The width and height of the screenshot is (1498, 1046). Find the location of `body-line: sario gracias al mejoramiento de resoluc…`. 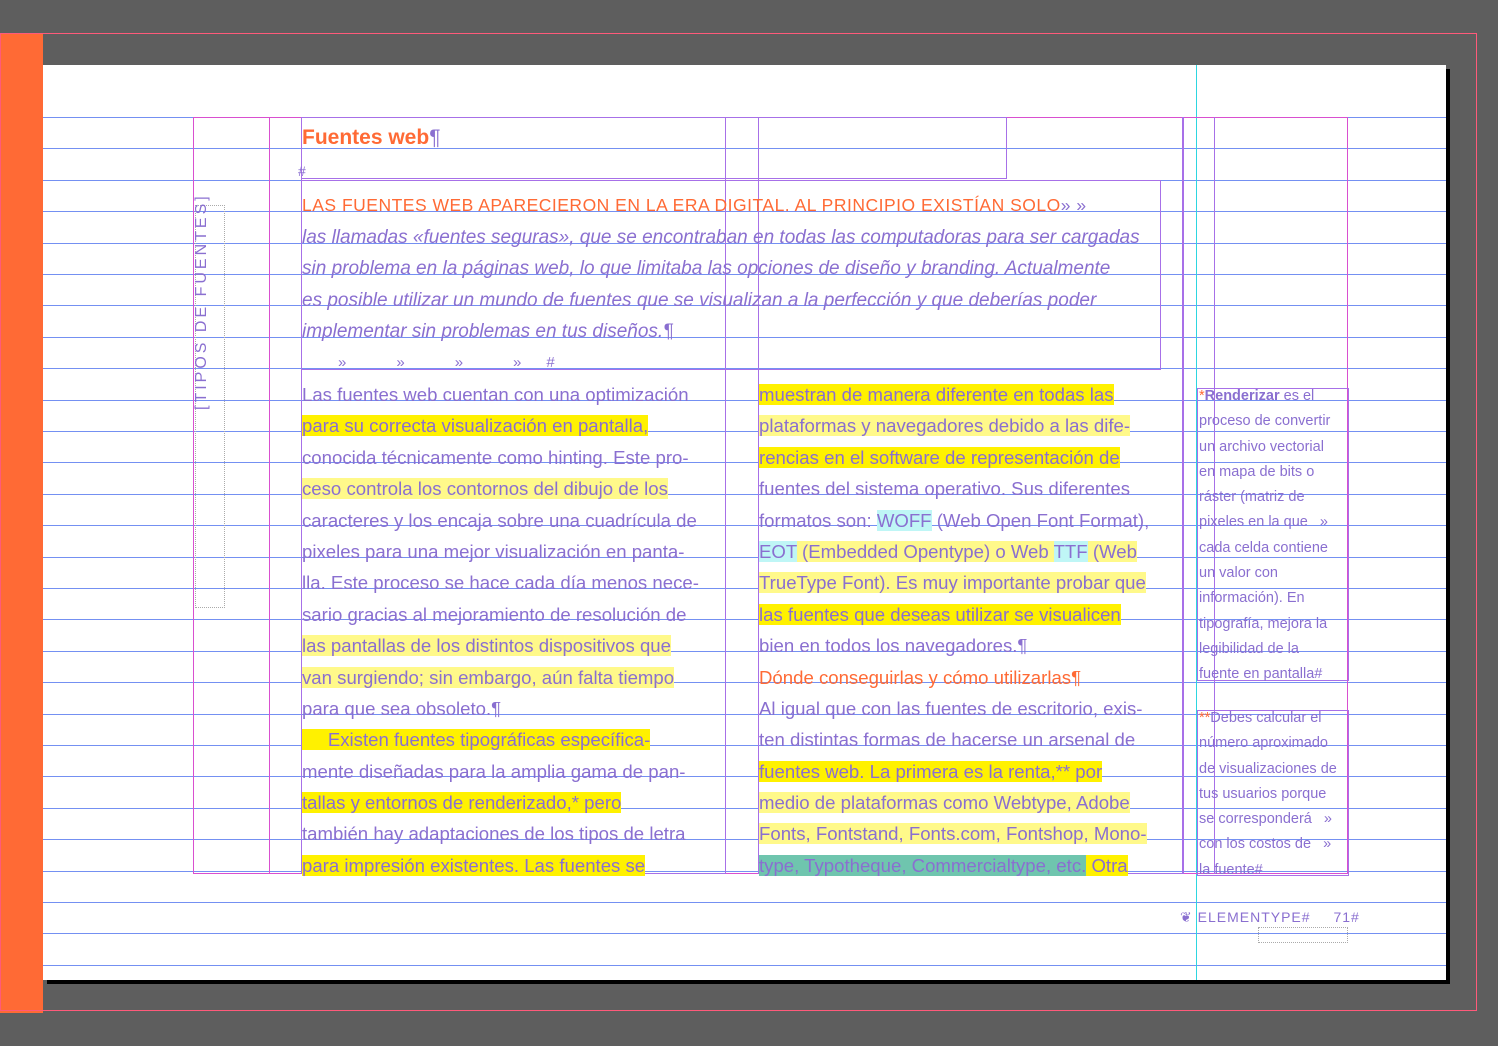

body-line: sario gracias al mejoramiento de resoluc… is located at coordinates (494, 614).